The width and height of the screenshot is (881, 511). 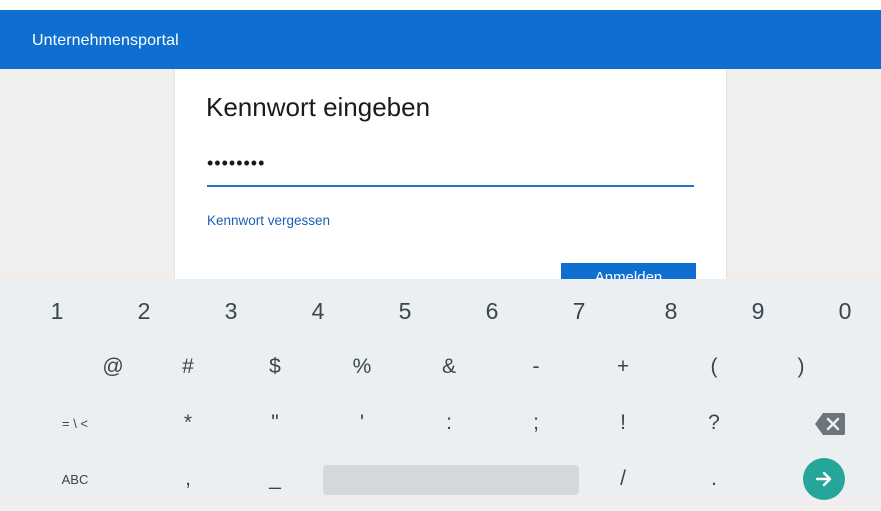 I want to click on keyboard-row-symbols-2: = \ < * " ' : ; ! ?, so click(x=440, y=428).